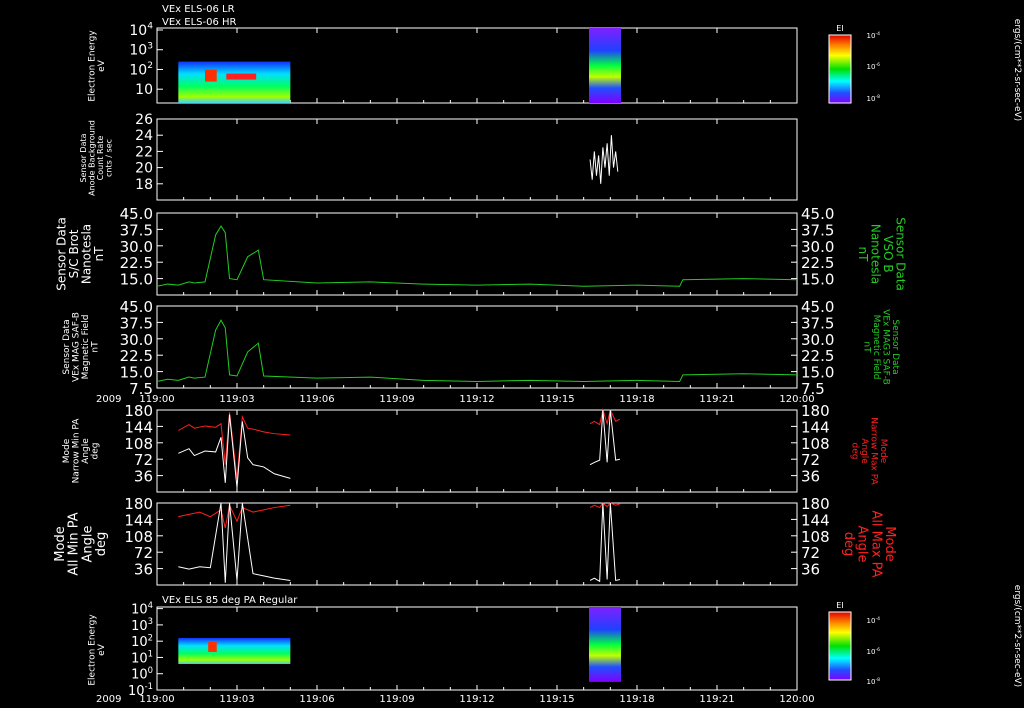 The width and height of the screenshot is (1024, 708). Describe the element at coordinates (396, 699) in the screenshot. I see `x-tick-label-bottom: 119:09` at that location.